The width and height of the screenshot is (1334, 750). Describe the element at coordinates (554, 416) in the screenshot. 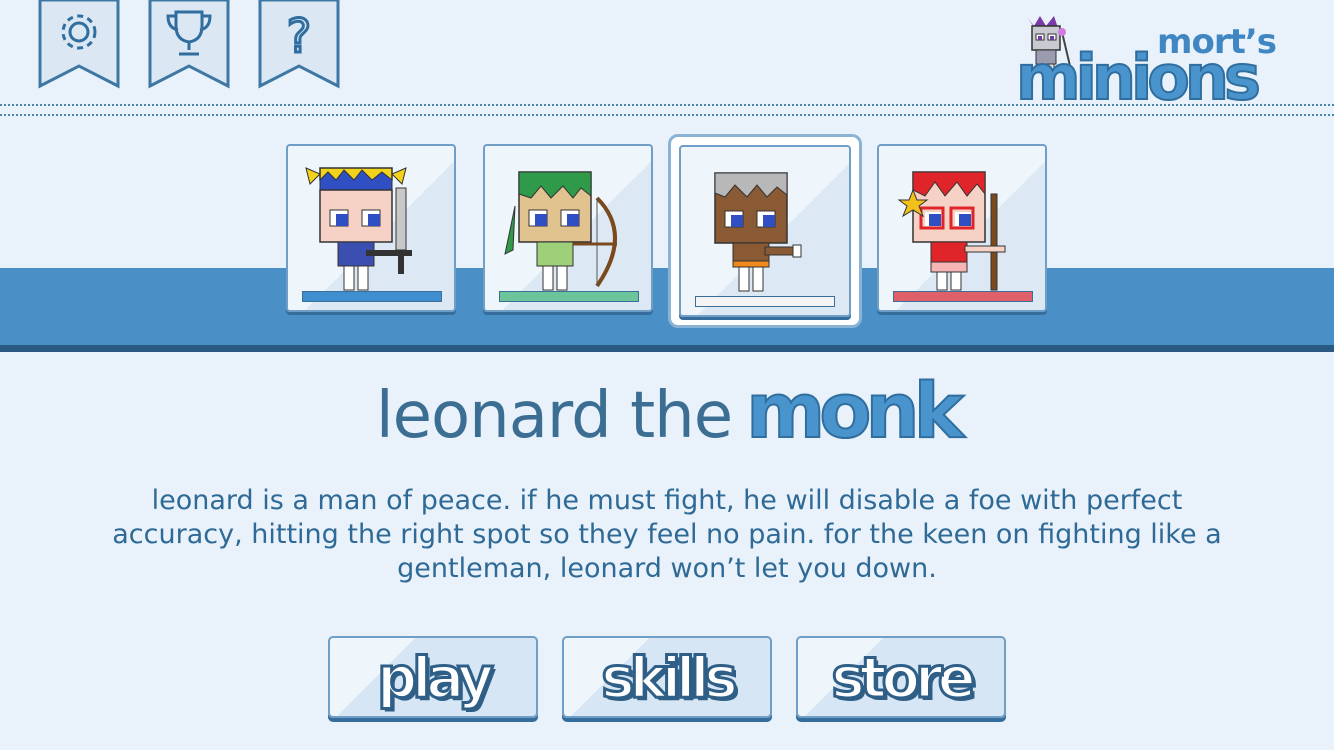

I see `character-name: leonard the` at that location.